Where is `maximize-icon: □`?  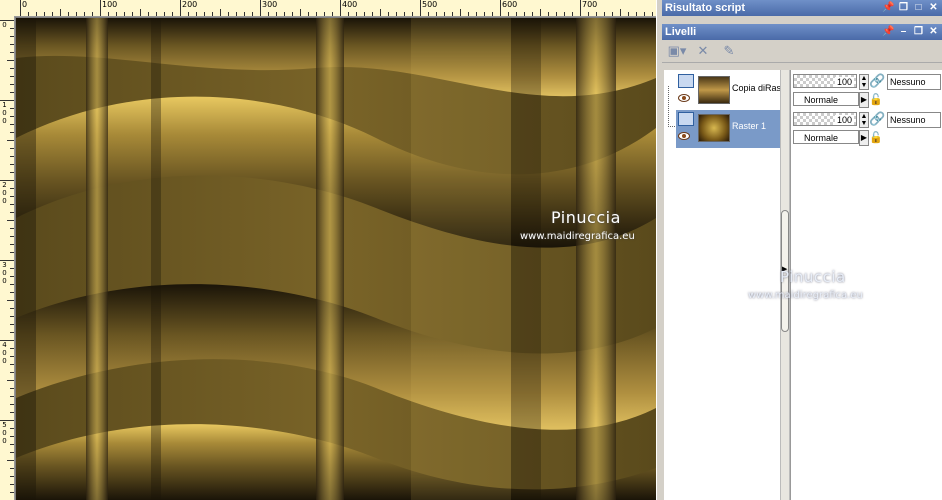 maximize-icon: □ is located at coordinates (918, 7).